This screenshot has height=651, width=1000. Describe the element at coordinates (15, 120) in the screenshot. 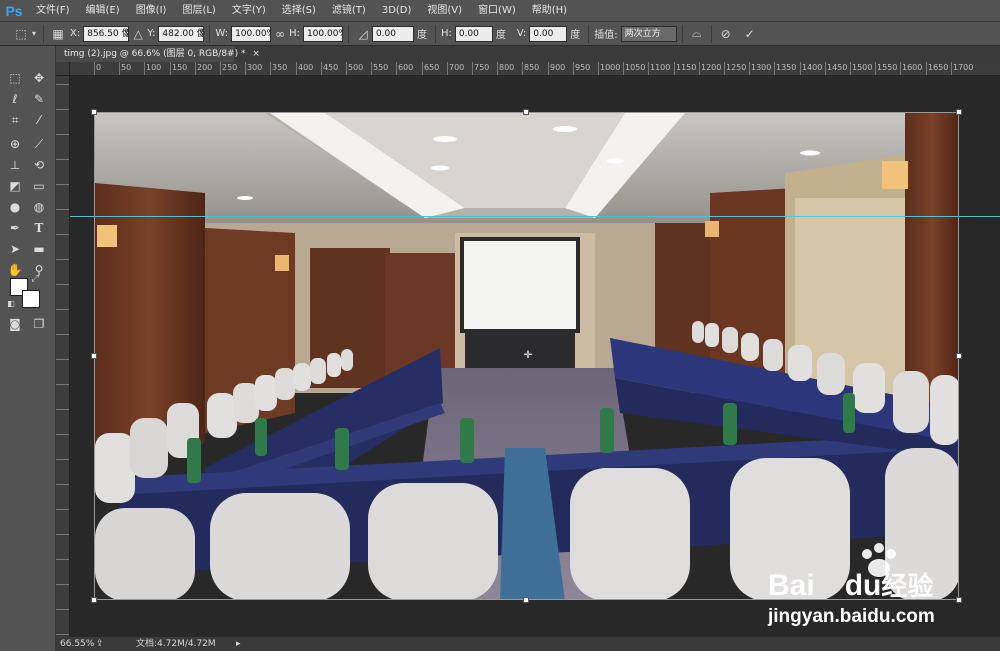

I see `crop-tool-icon: ⌗` at that location.